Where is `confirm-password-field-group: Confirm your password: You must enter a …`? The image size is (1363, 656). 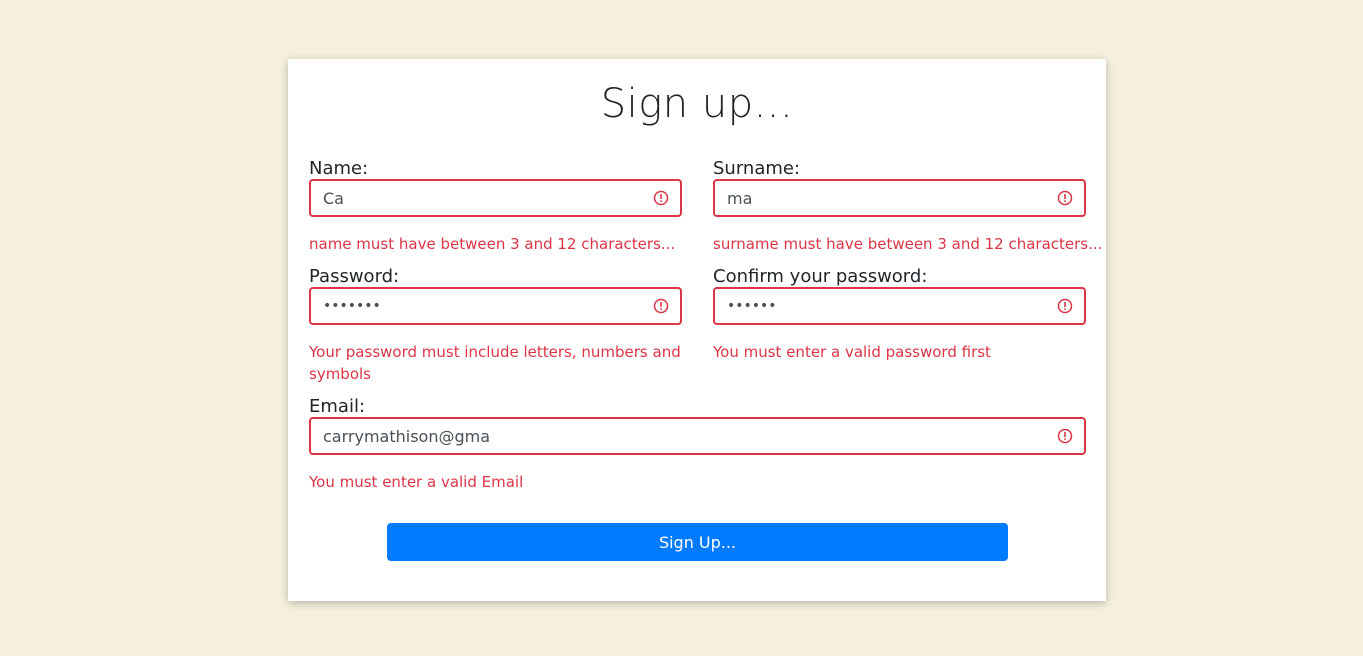 confirm-password-field-group: Confirm your password: You must enter a … is located at coordinates (899, 315).